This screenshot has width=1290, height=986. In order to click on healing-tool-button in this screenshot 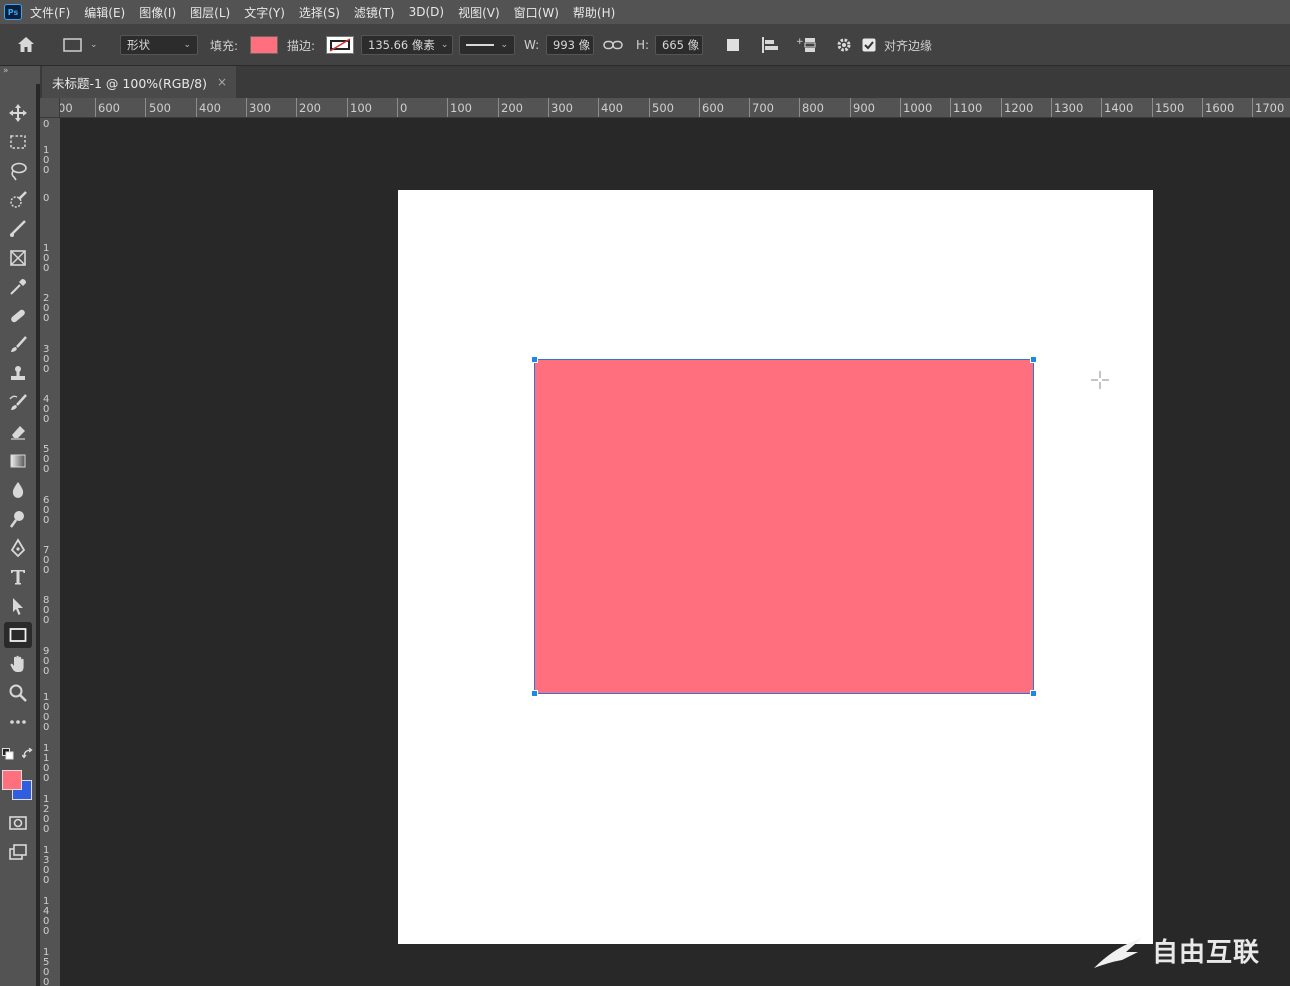, I will do `click(18, 316)`.